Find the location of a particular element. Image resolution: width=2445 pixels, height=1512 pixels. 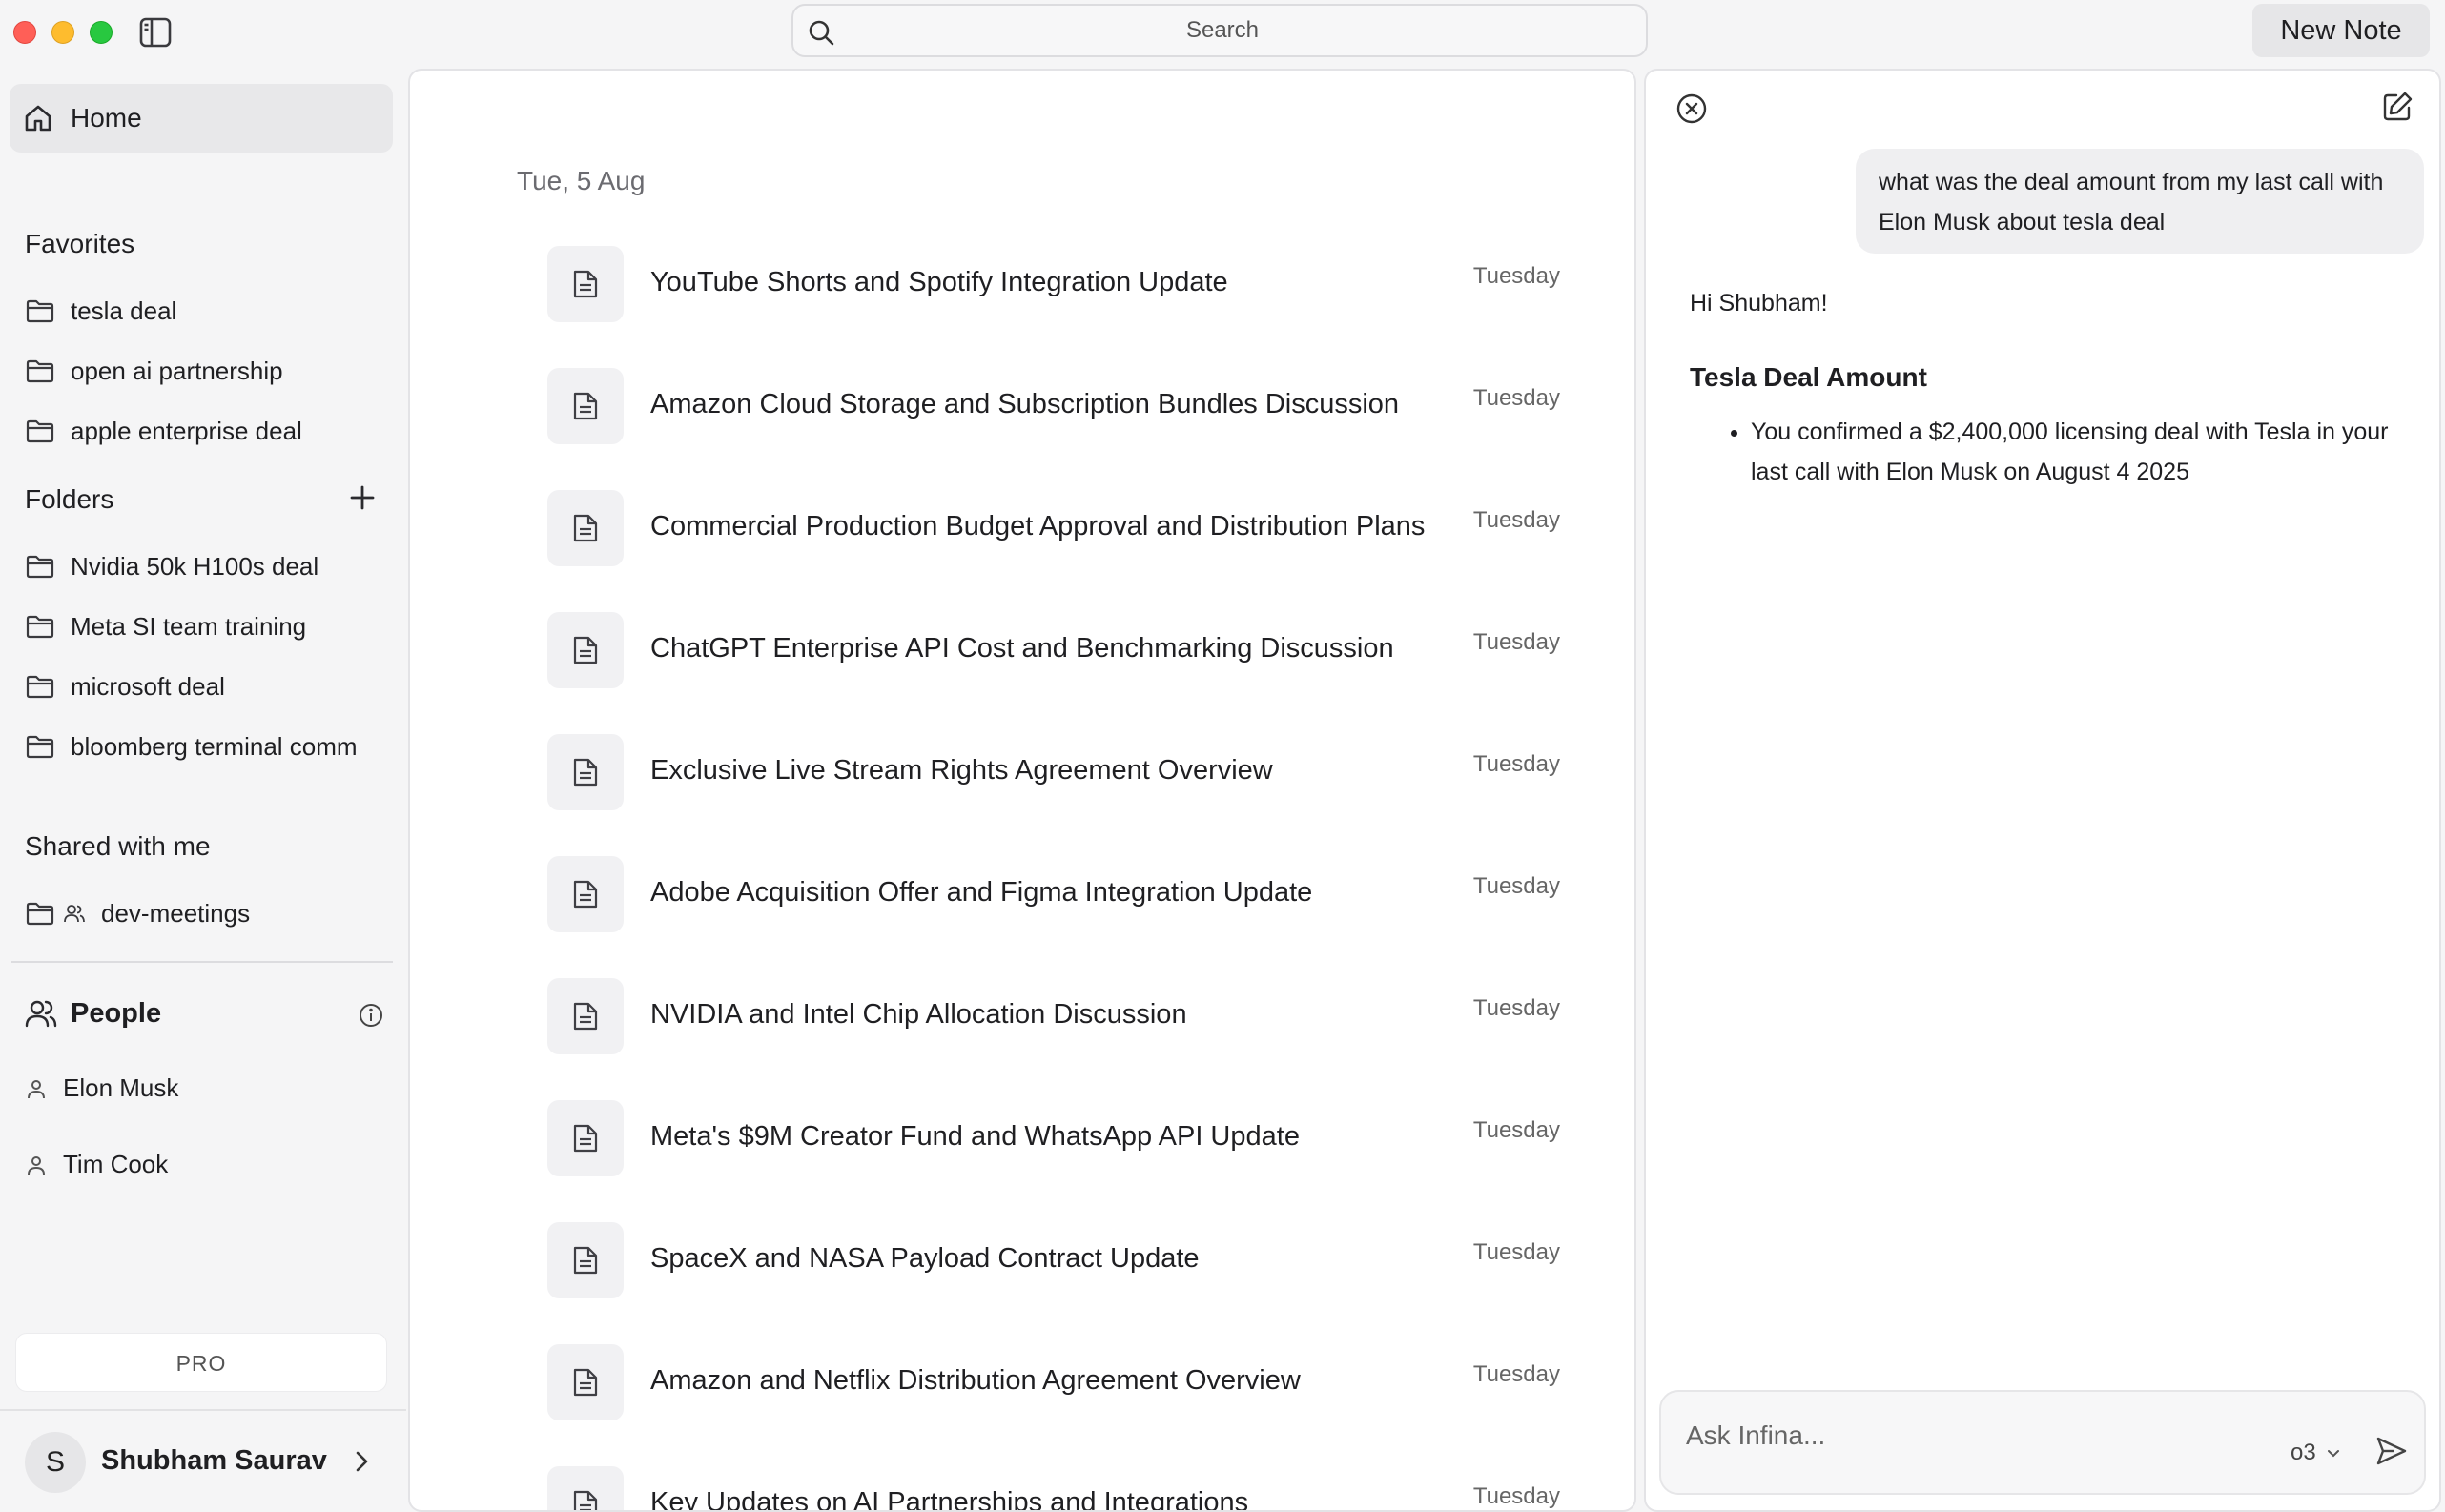

person-item: Elon Musk is located at coordinates (101, 1088).